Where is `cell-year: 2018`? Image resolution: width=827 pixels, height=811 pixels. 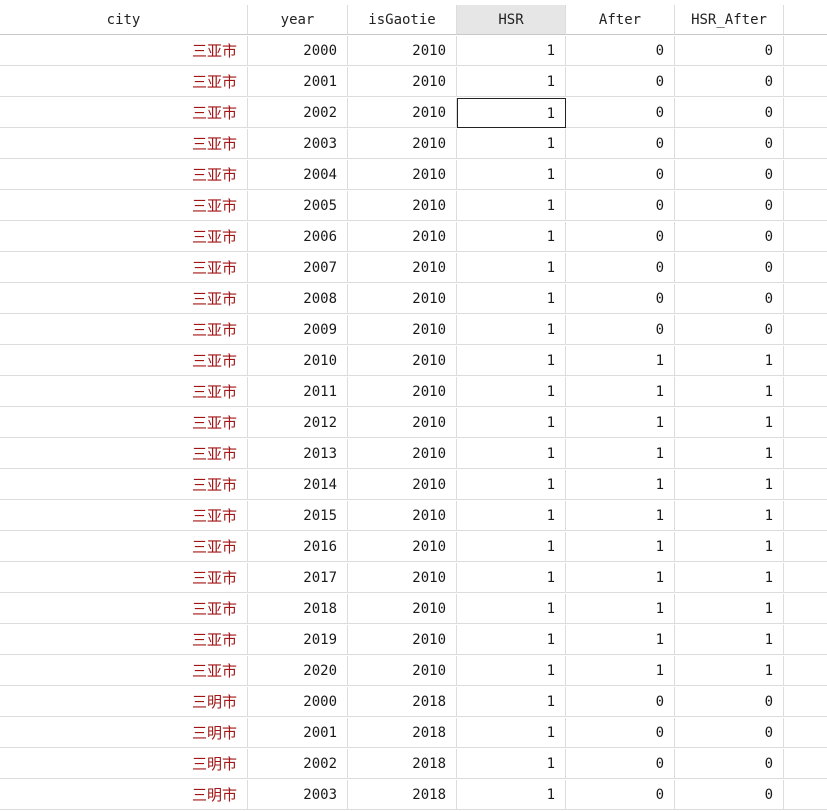
cell-year: 2018 is located at coordinates (298, 609).